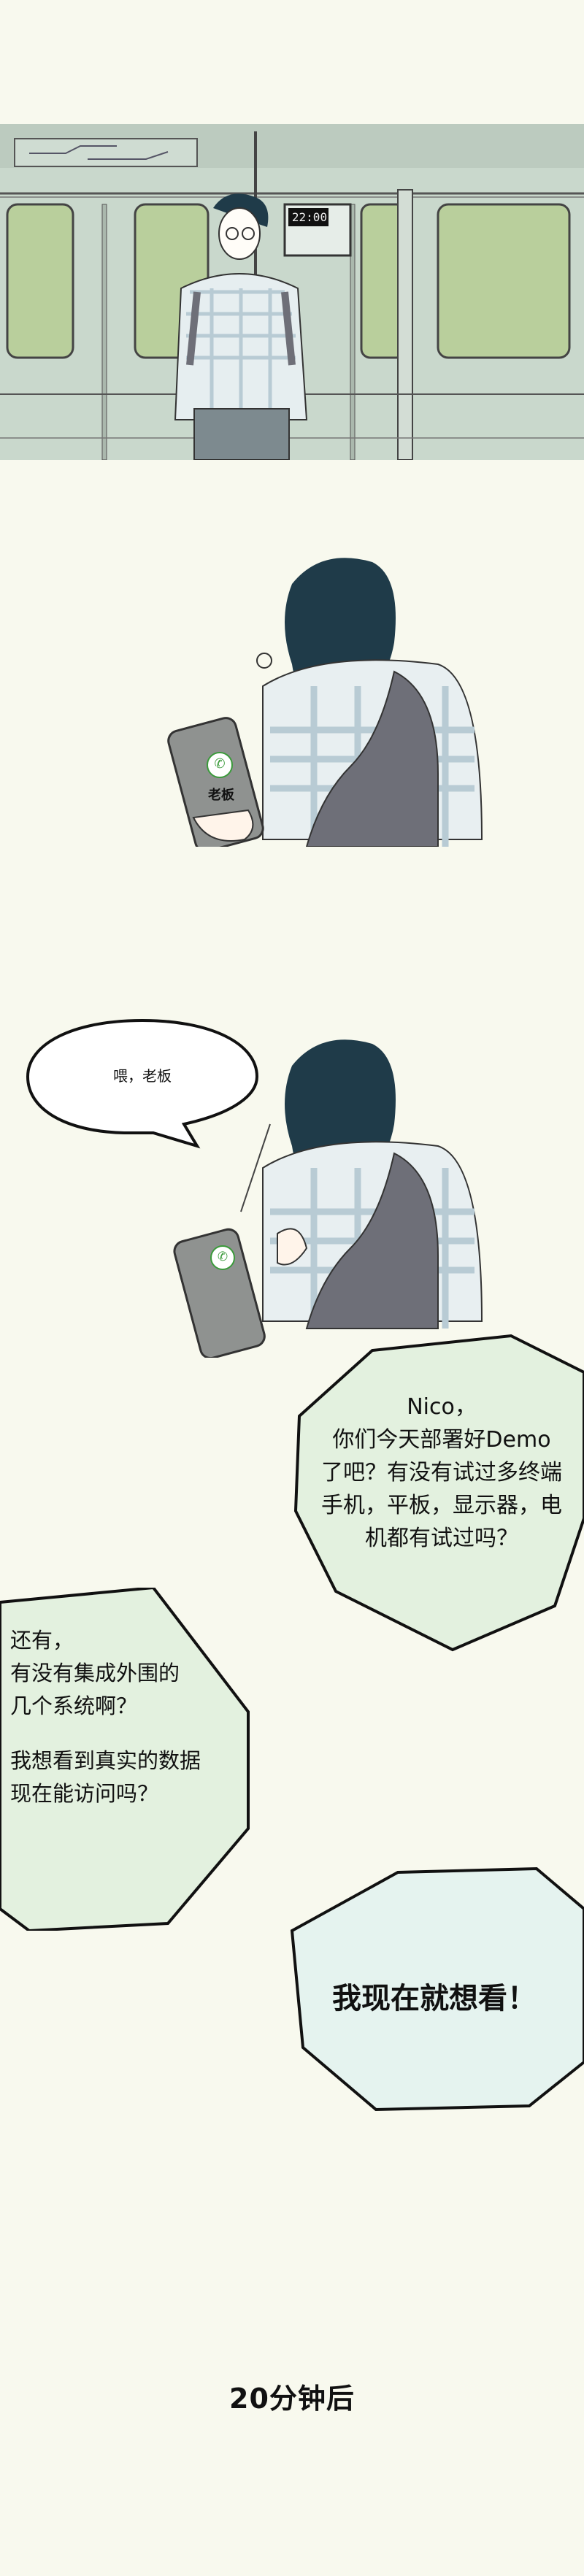 This screenshot has height=2576, width=584. I want to click on boss-systems-text: 还有， 有没有集成外围的 几个系统啊？ 我想看到真实的数据 现在能访问吗？, so click(105, 1717).